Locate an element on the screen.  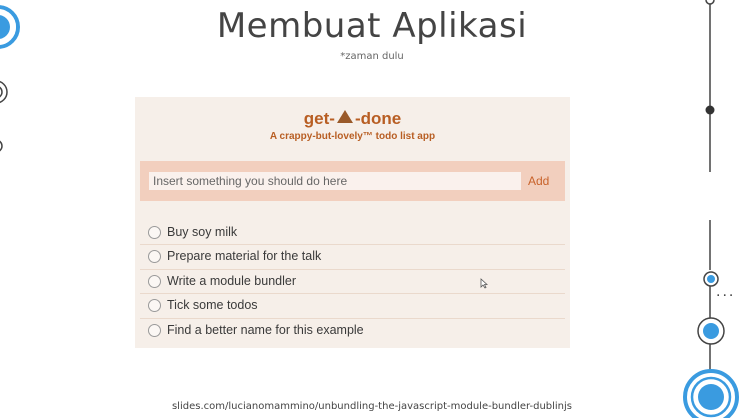
todo-item: Find a better name for this example is located at coordinates (352, 331).